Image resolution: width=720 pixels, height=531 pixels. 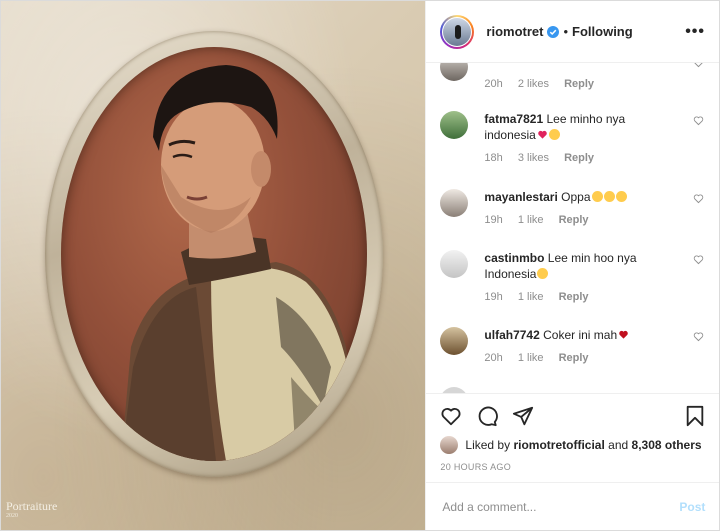 I want to click on comment-username: fatma7821, so click(x=513, y=119).